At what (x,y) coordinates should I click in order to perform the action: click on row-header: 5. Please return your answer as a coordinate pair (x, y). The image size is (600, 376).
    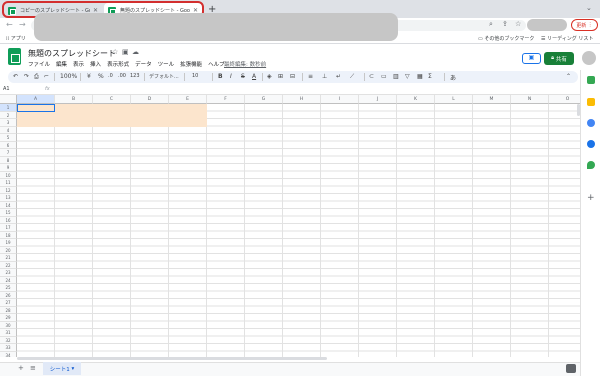
    Looking at the image, I should click on (8, 138).